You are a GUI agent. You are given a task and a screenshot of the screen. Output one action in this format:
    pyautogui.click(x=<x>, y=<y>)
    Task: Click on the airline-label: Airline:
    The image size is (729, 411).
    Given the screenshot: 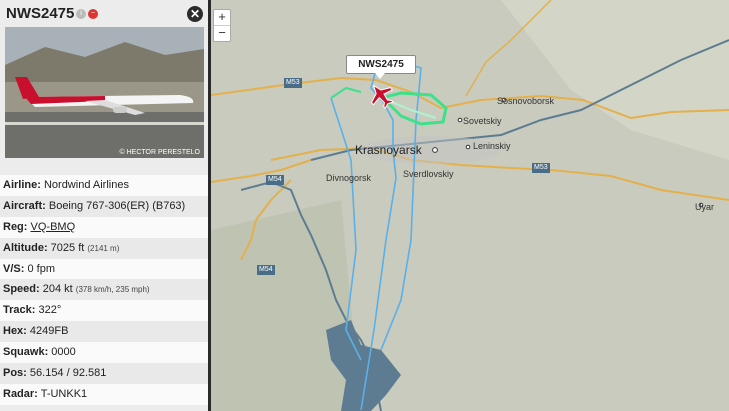 What is the action you would take?
    pyautogui.click(x=22, y=185)
    